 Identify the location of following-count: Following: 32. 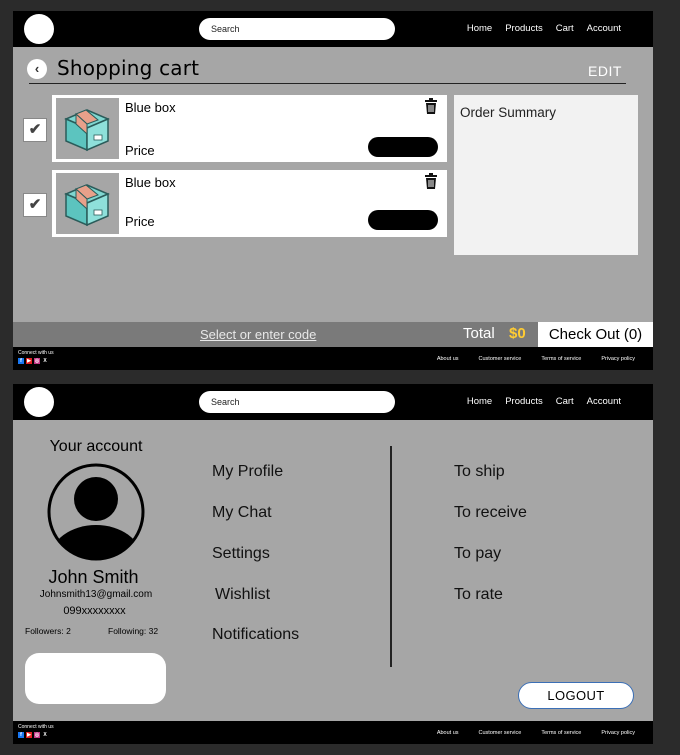
(133, 631).